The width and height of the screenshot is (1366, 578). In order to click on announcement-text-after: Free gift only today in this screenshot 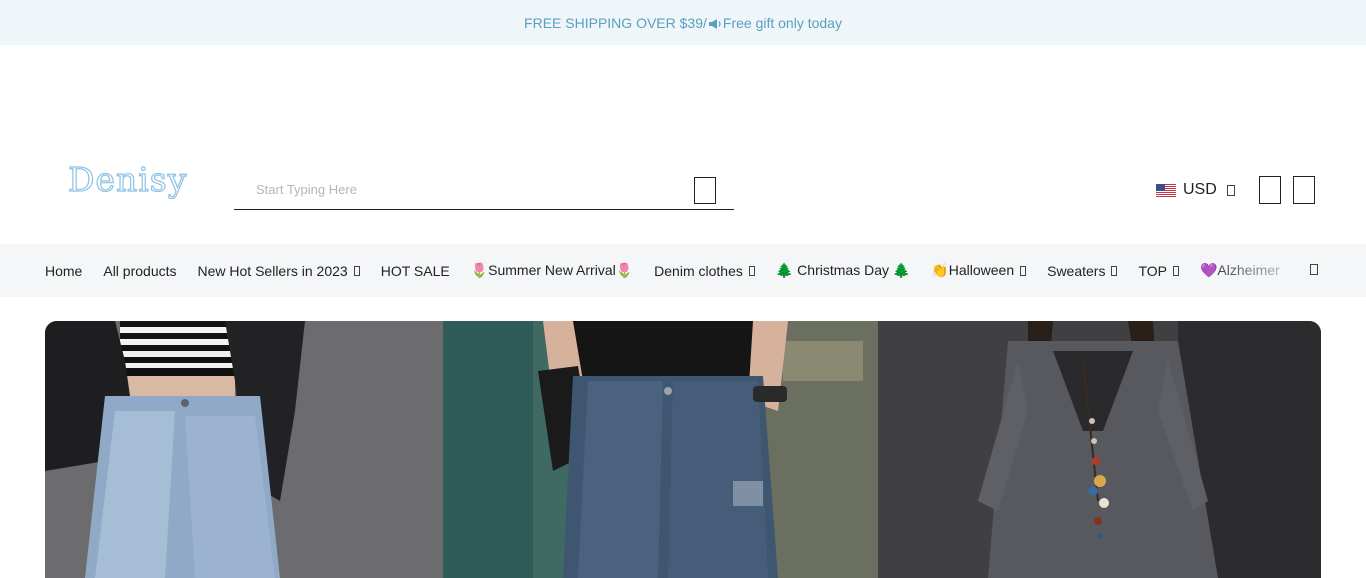, I will do `click(782, 22)`.